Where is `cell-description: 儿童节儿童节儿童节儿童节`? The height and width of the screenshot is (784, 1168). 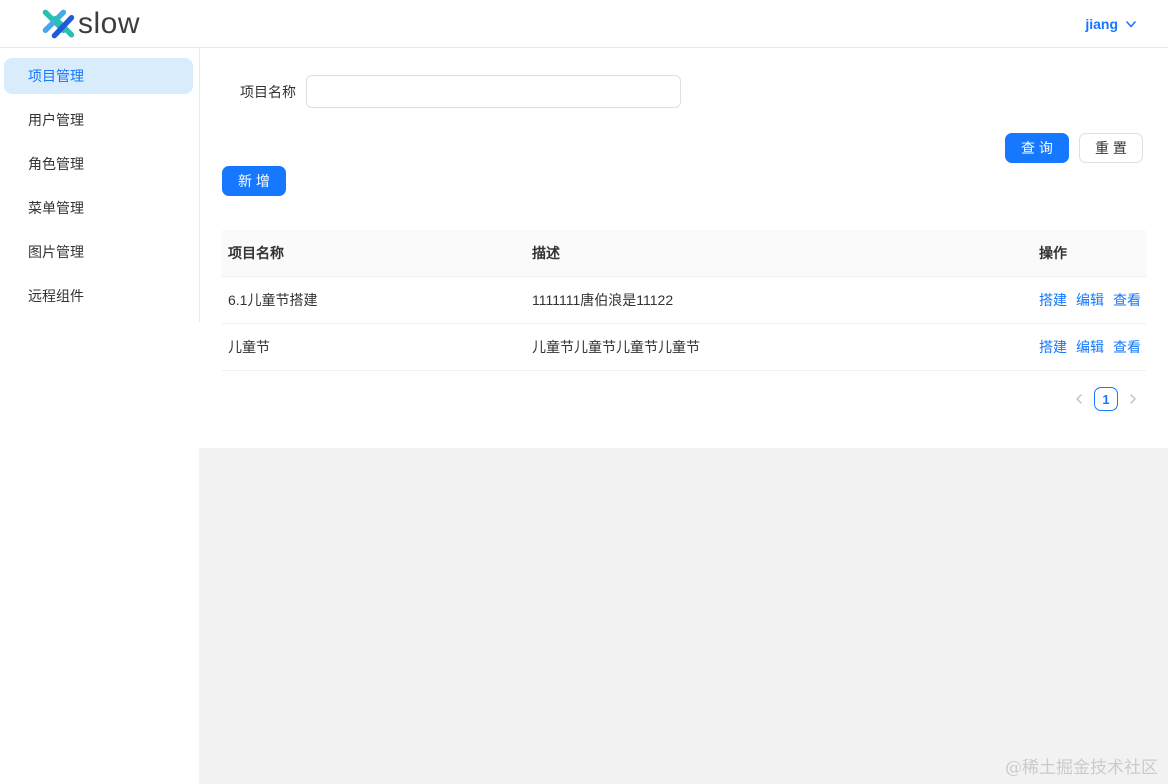 cell-description: 儿童节儿童节儿童节儿童节 is located at coordinates (616, 347).